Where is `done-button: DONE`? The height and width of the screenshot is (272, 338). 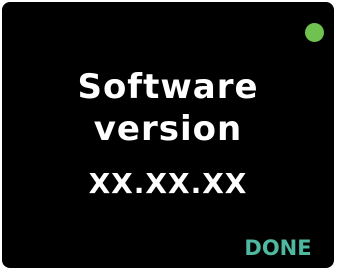
done-button: DONE is located at coordinates (278, 248).